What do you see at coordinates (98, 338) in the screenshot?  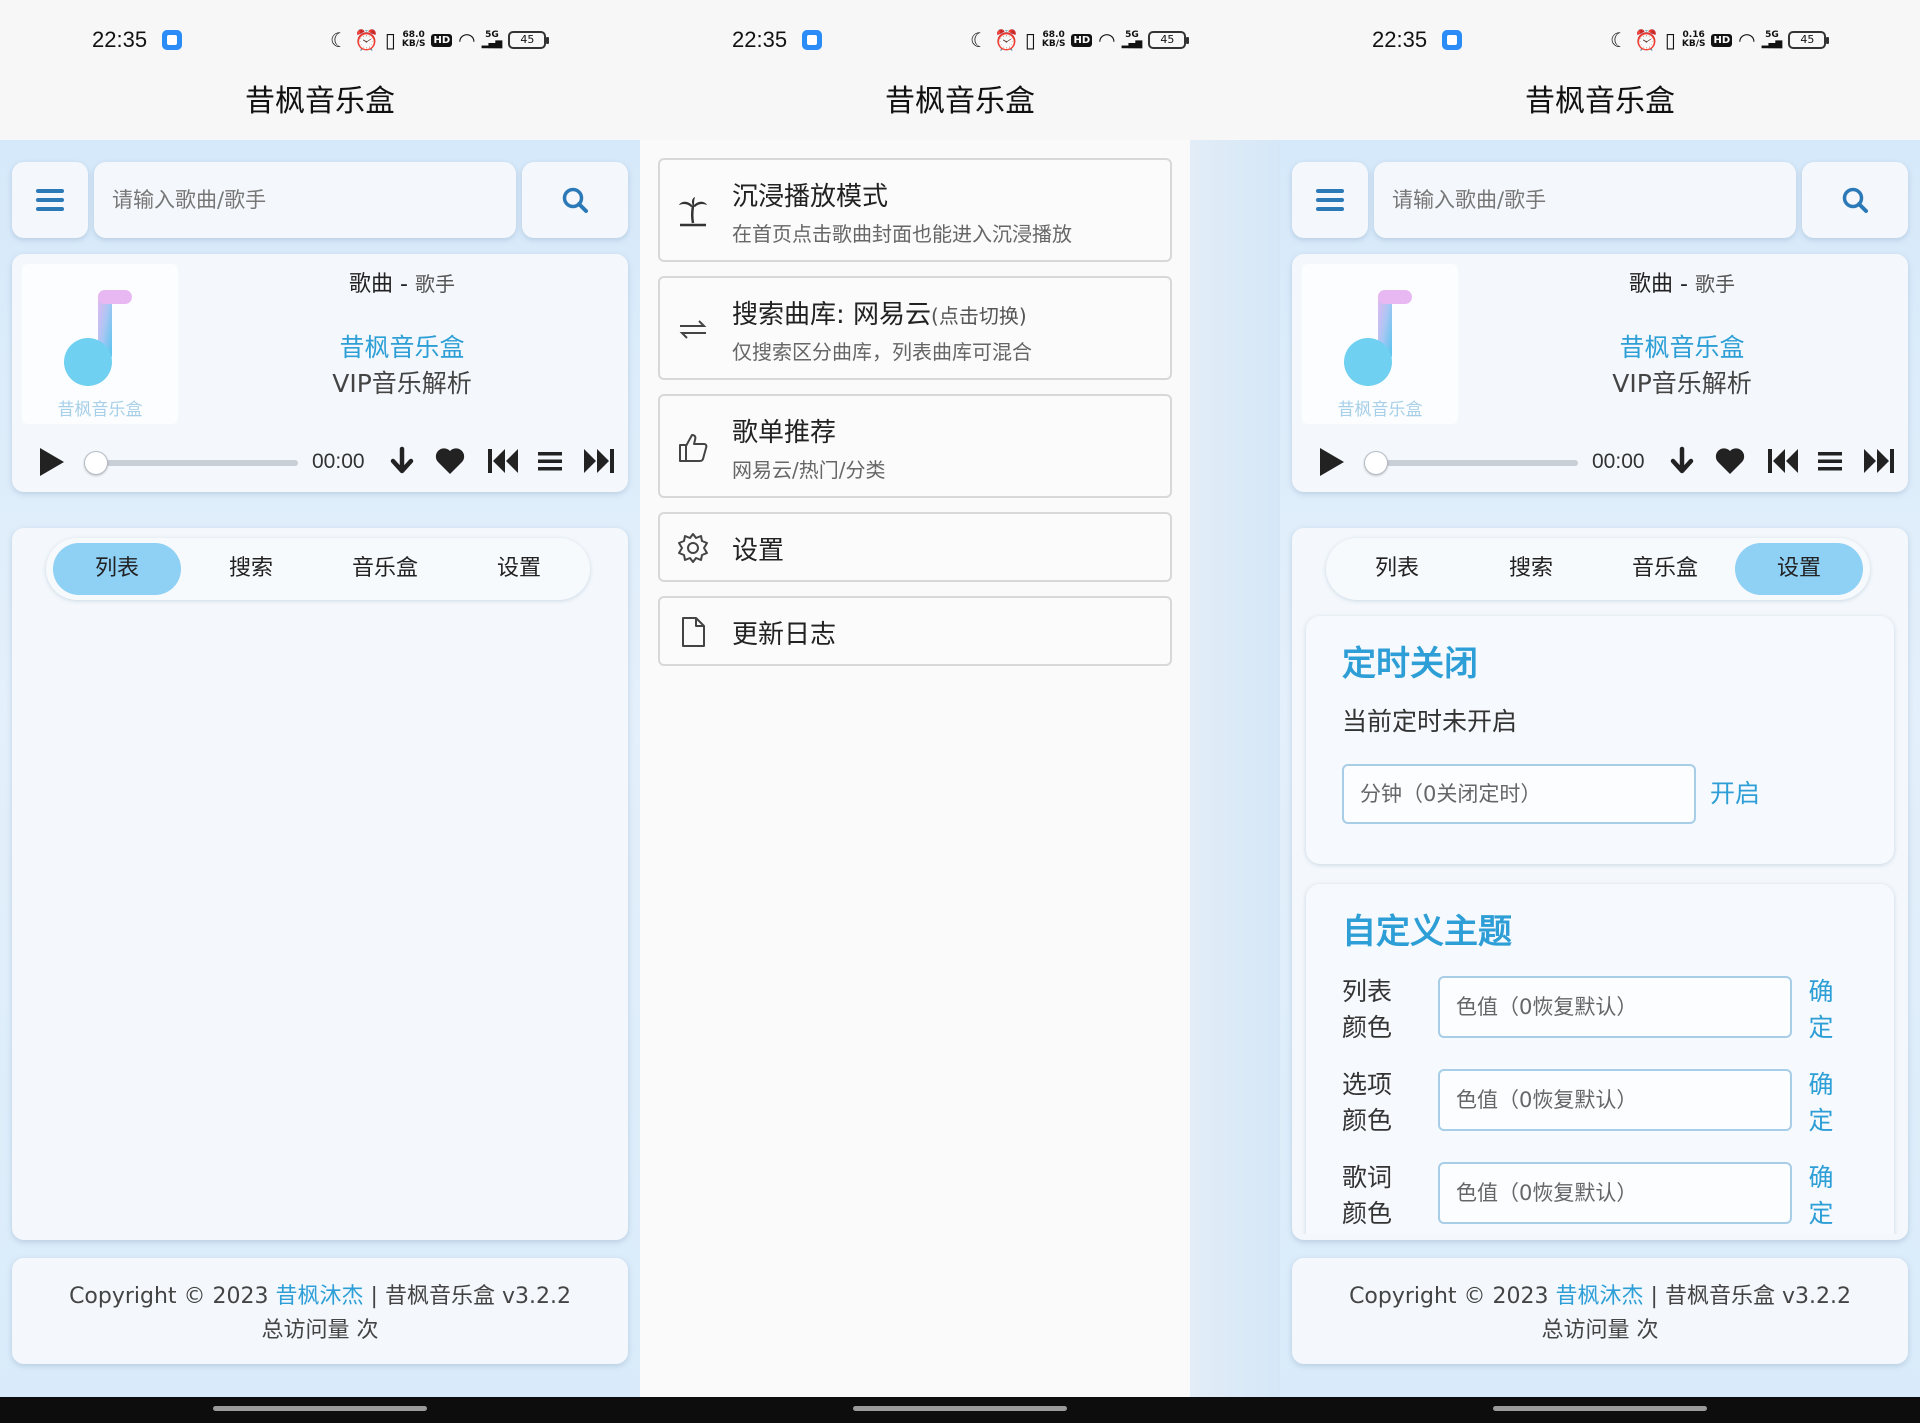 I see `music-note-icon` at bounding box center [98, 338].